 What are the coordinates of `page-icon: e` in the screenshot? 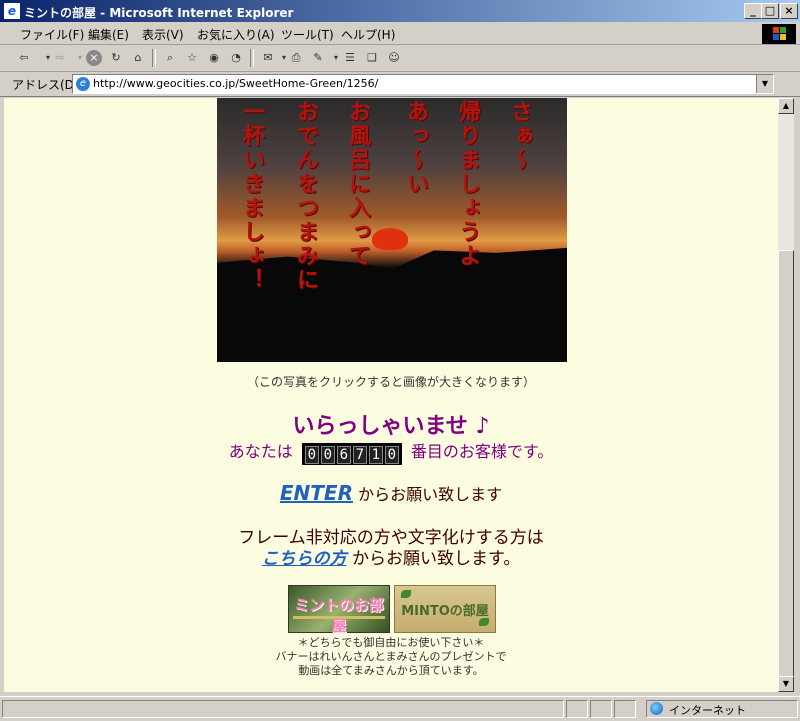 It's located at (83, 84).